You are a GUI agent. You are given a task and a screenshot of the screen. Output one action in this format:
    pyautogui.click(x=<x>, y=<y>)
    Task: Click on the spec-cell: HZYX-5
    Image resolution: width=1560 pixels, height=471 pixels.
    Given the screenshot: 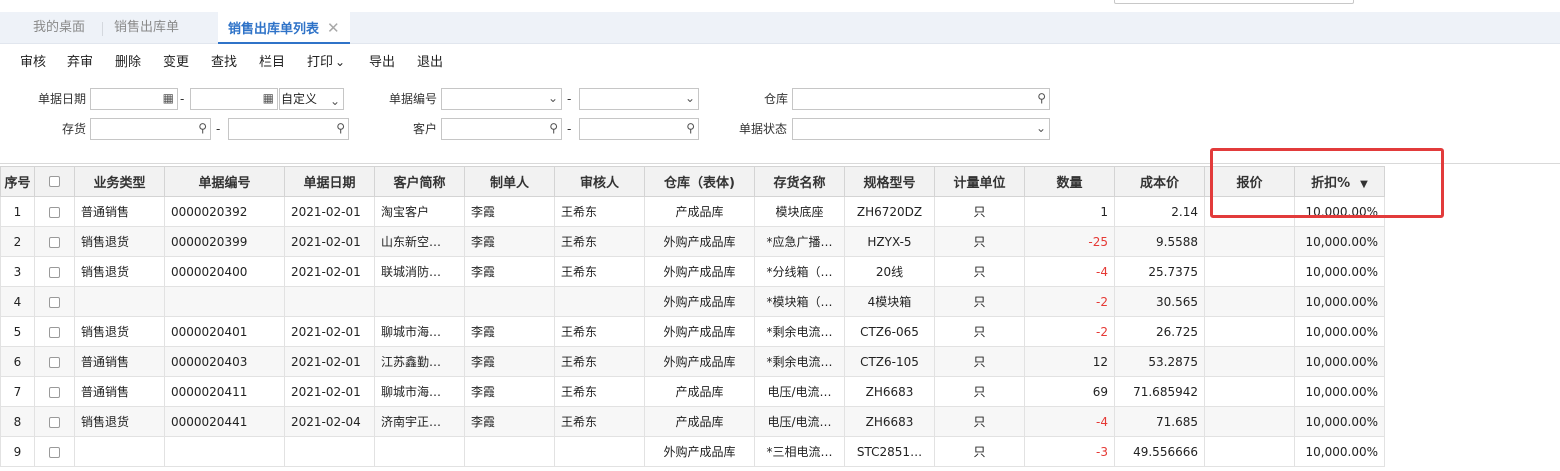 What is the action you would take?
    pyautogui.click(x=889, y=241)
    